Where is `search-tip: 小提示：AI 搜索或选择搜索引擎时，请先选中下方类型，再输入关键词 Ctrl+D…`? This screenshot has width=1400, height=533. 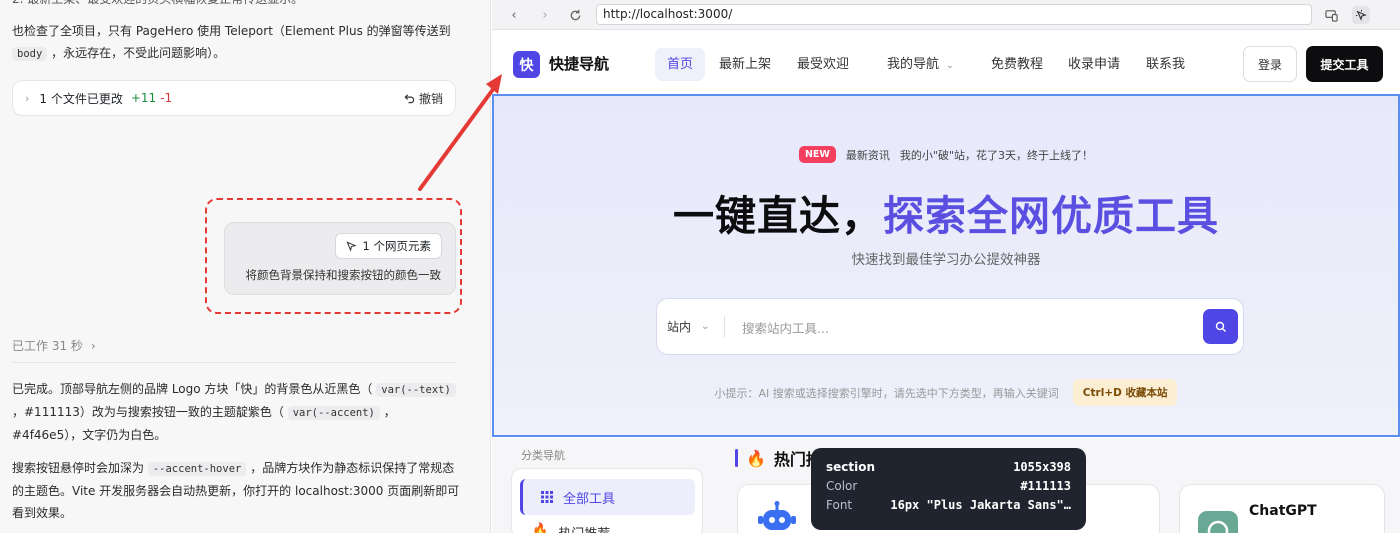 search-tip: 小提示：AI 搜索或选择搜索引擎时，请先选中下方类型，再输入关键词 Ctrl+D… is located at coordinates (946, 392).